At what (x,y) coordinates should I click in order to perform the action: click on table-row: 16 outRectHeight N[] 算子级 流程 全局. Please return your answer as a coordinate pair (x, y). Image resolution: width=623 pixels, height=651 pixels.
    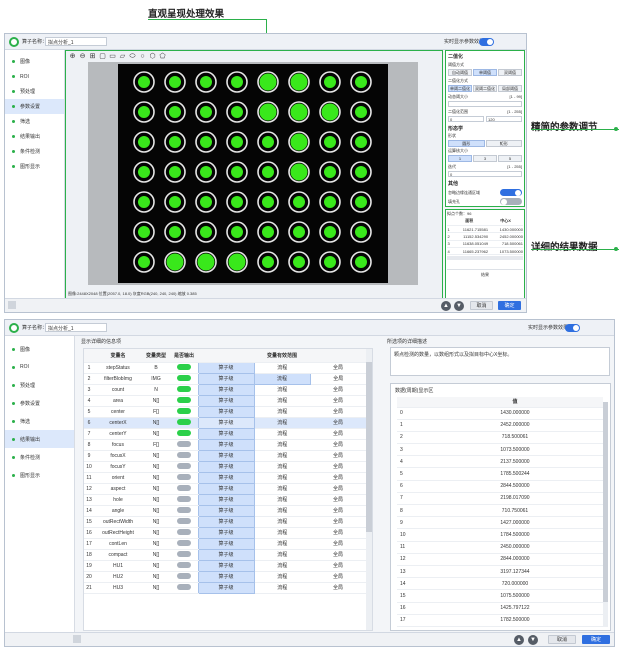
    Looking at the image, I should click on (225, 532).